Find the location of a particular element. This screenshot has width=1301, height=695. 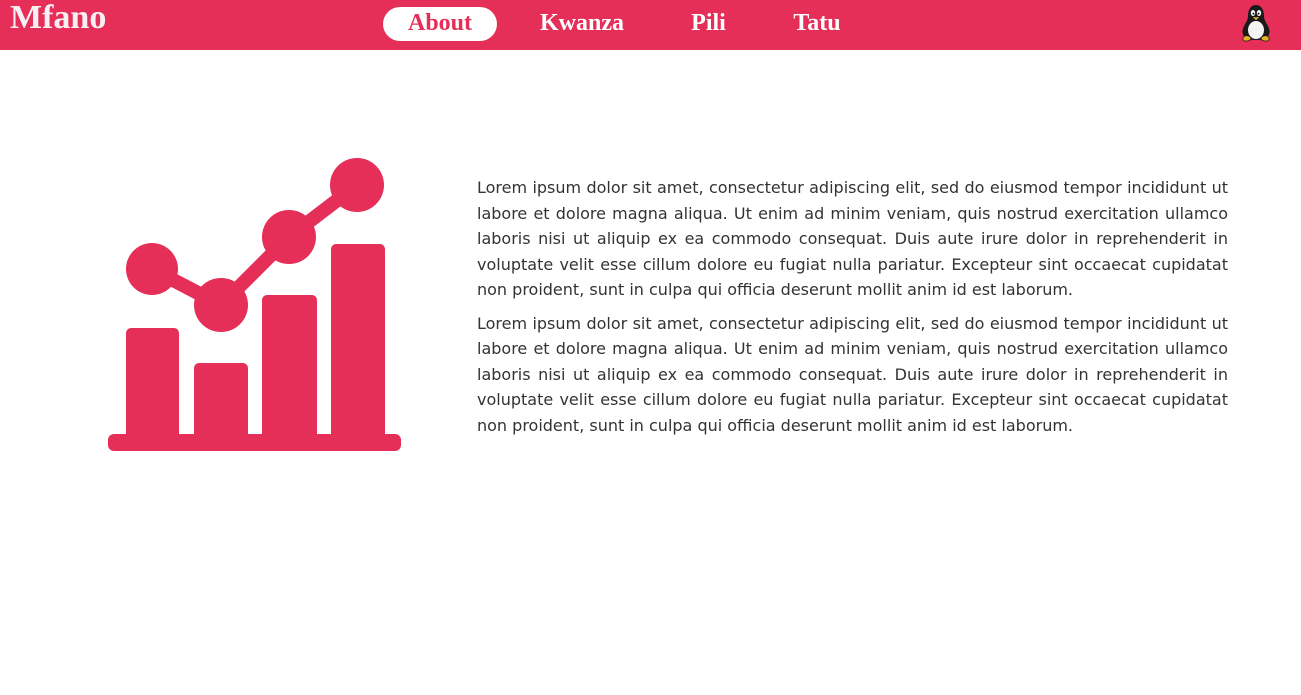

nav-item-tatu: Tatu is located at coordinates (817, 24).